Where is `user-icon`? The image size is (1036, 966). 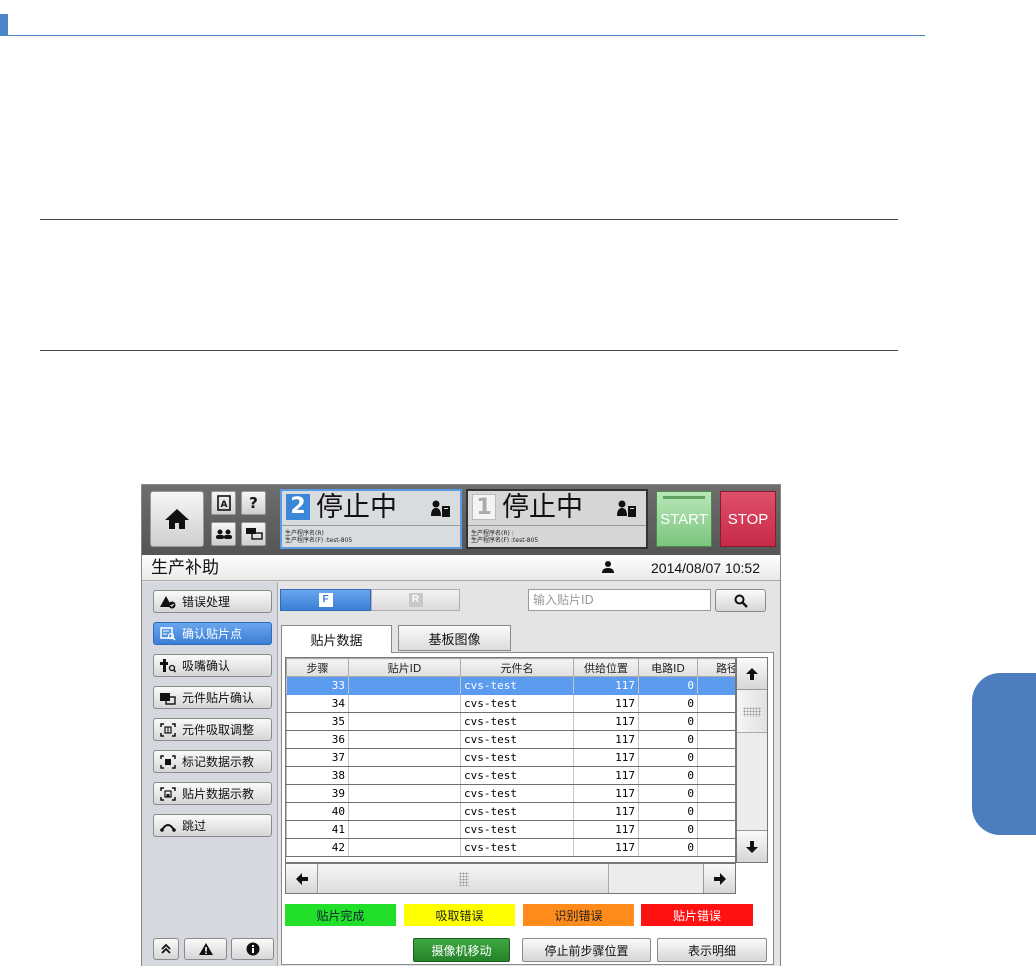
user-icon is located at coordinates (608, 567).